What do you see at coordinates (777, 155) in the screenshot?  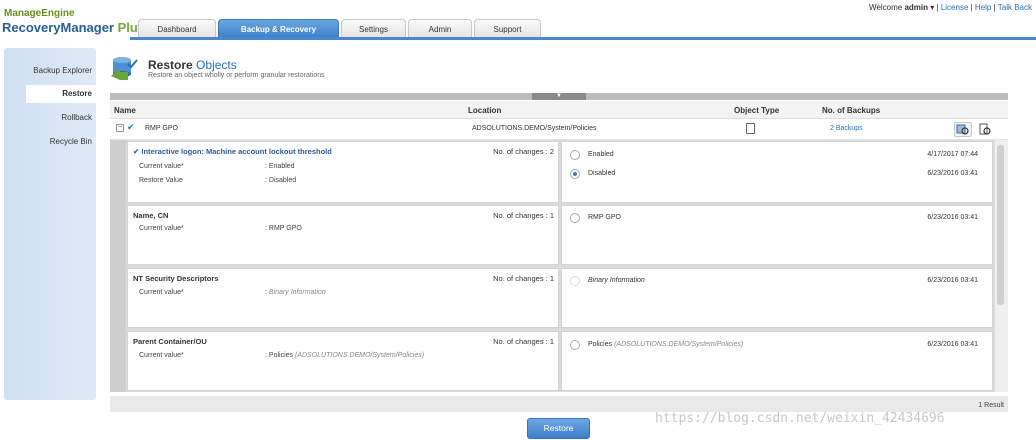 I see `version-option: Enabled 4/17/2017 07:44` at bounding box center [777, 155].